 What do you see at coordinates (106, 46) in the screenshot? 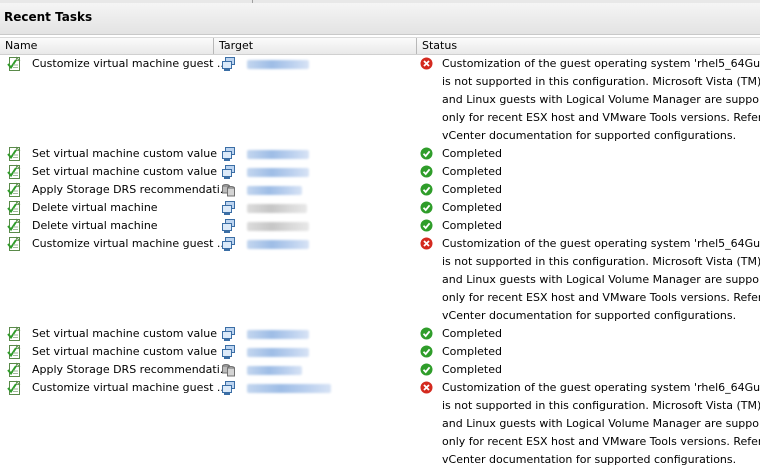
I see `column-header-name: Name` at bounding box center [106, 46].